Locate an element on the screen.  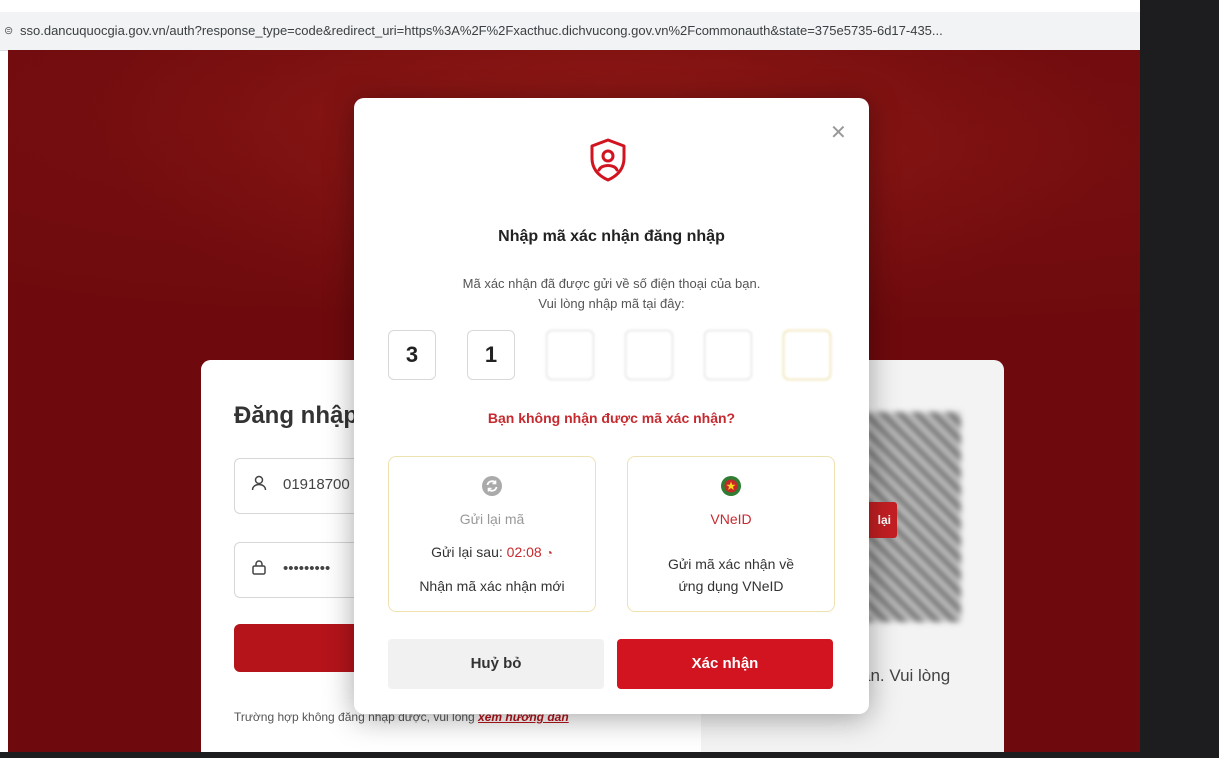
cancel-button: Huỷ bỏ is located at coordinates (496, 664).